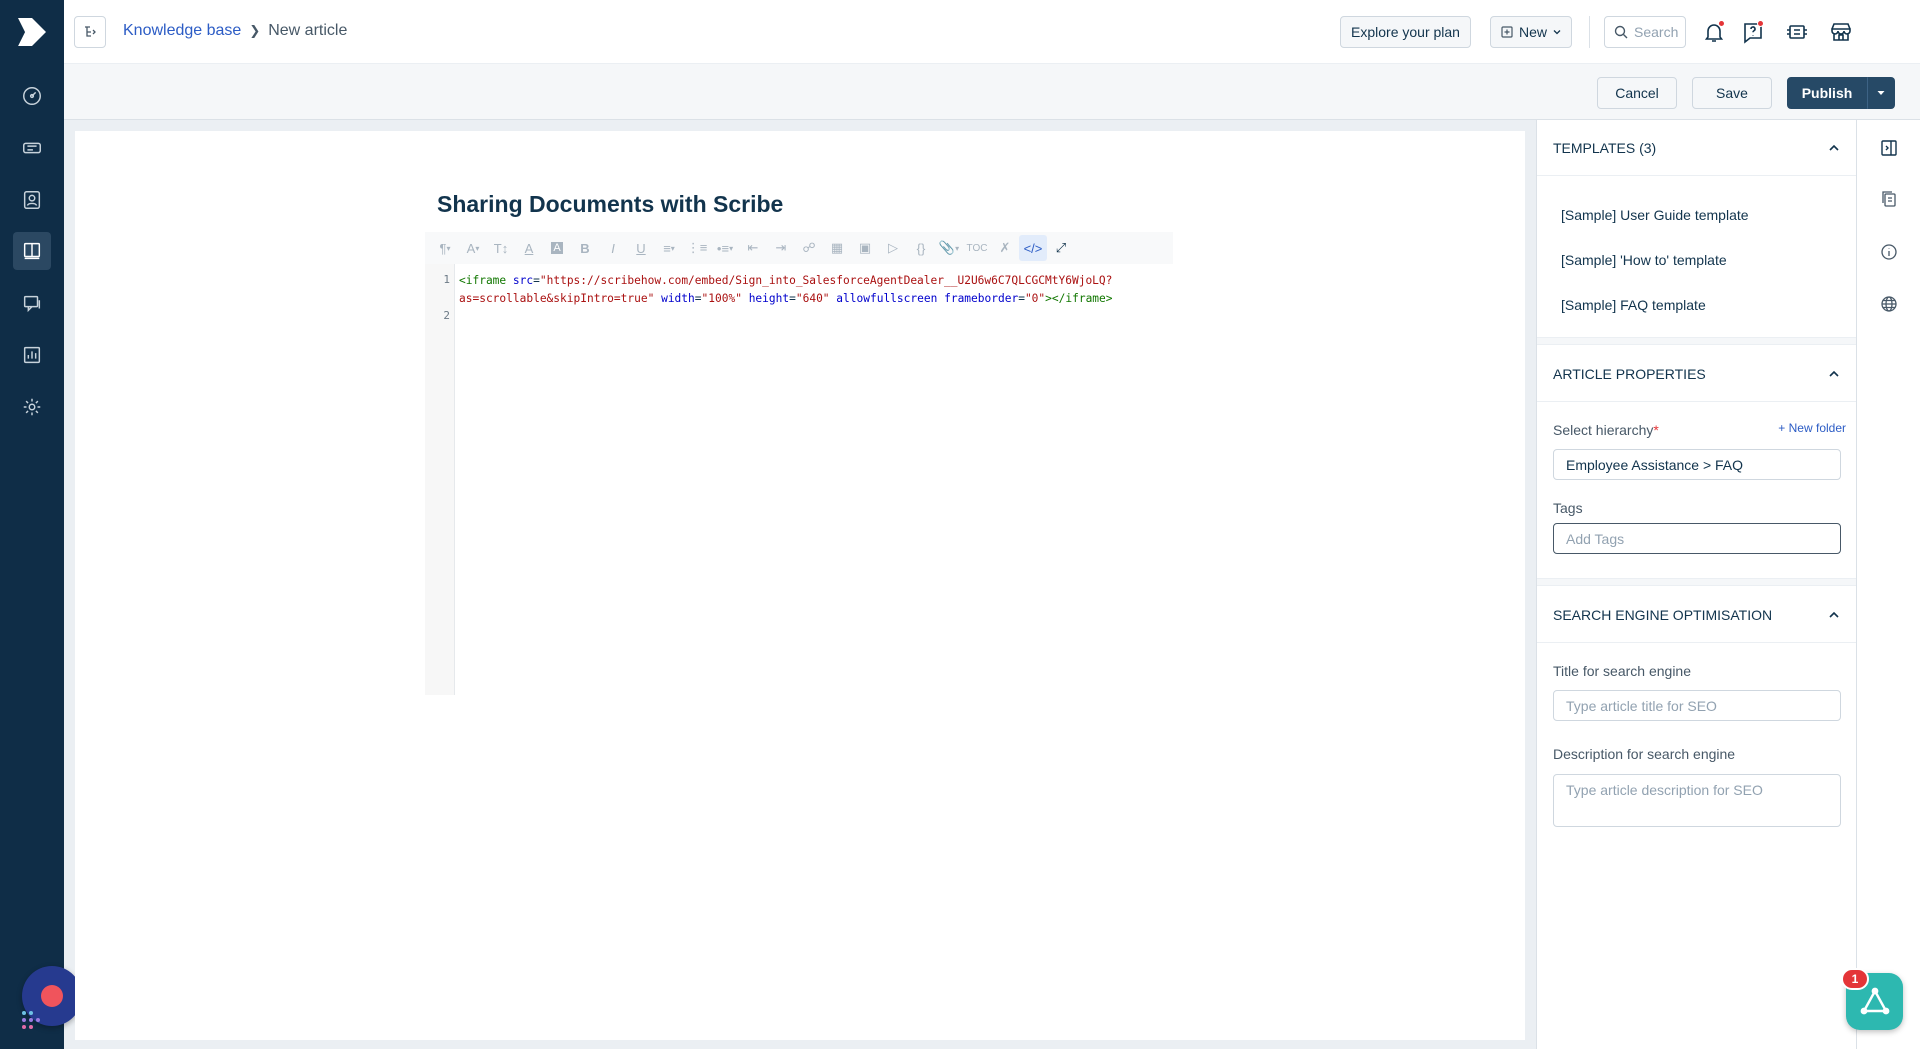 This screenshot has height=1049, width=1920. What do you see at coordinates (1697, 538) in the screenshot?
I see `tags-input: Add Tags` at bounding box center [1697, 538].